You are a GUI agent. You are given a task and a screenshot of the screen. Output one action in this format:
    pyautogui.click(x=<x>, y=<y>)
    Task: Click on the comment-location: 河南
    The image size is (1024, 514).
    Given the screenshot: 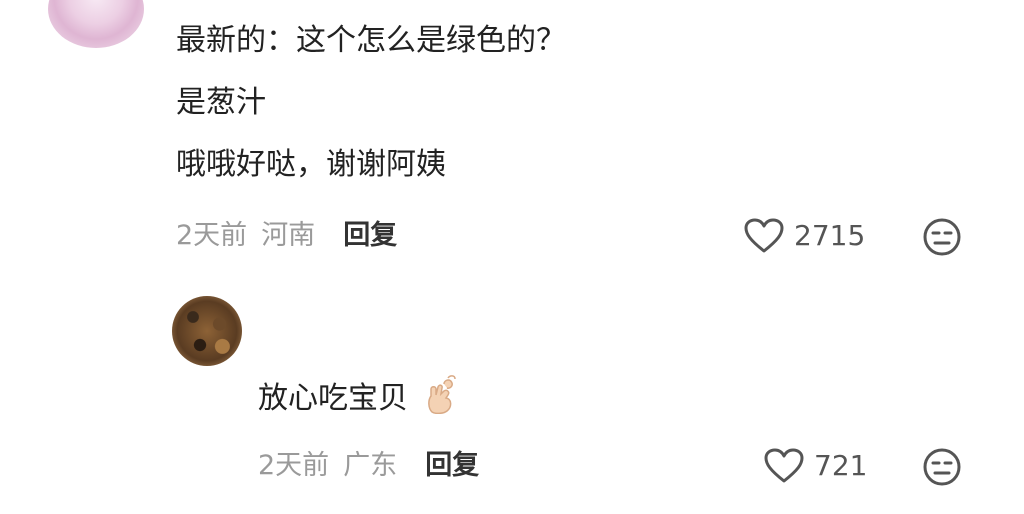 What is the action you would take?
    pyautogui.click(x=288, y=235)
    